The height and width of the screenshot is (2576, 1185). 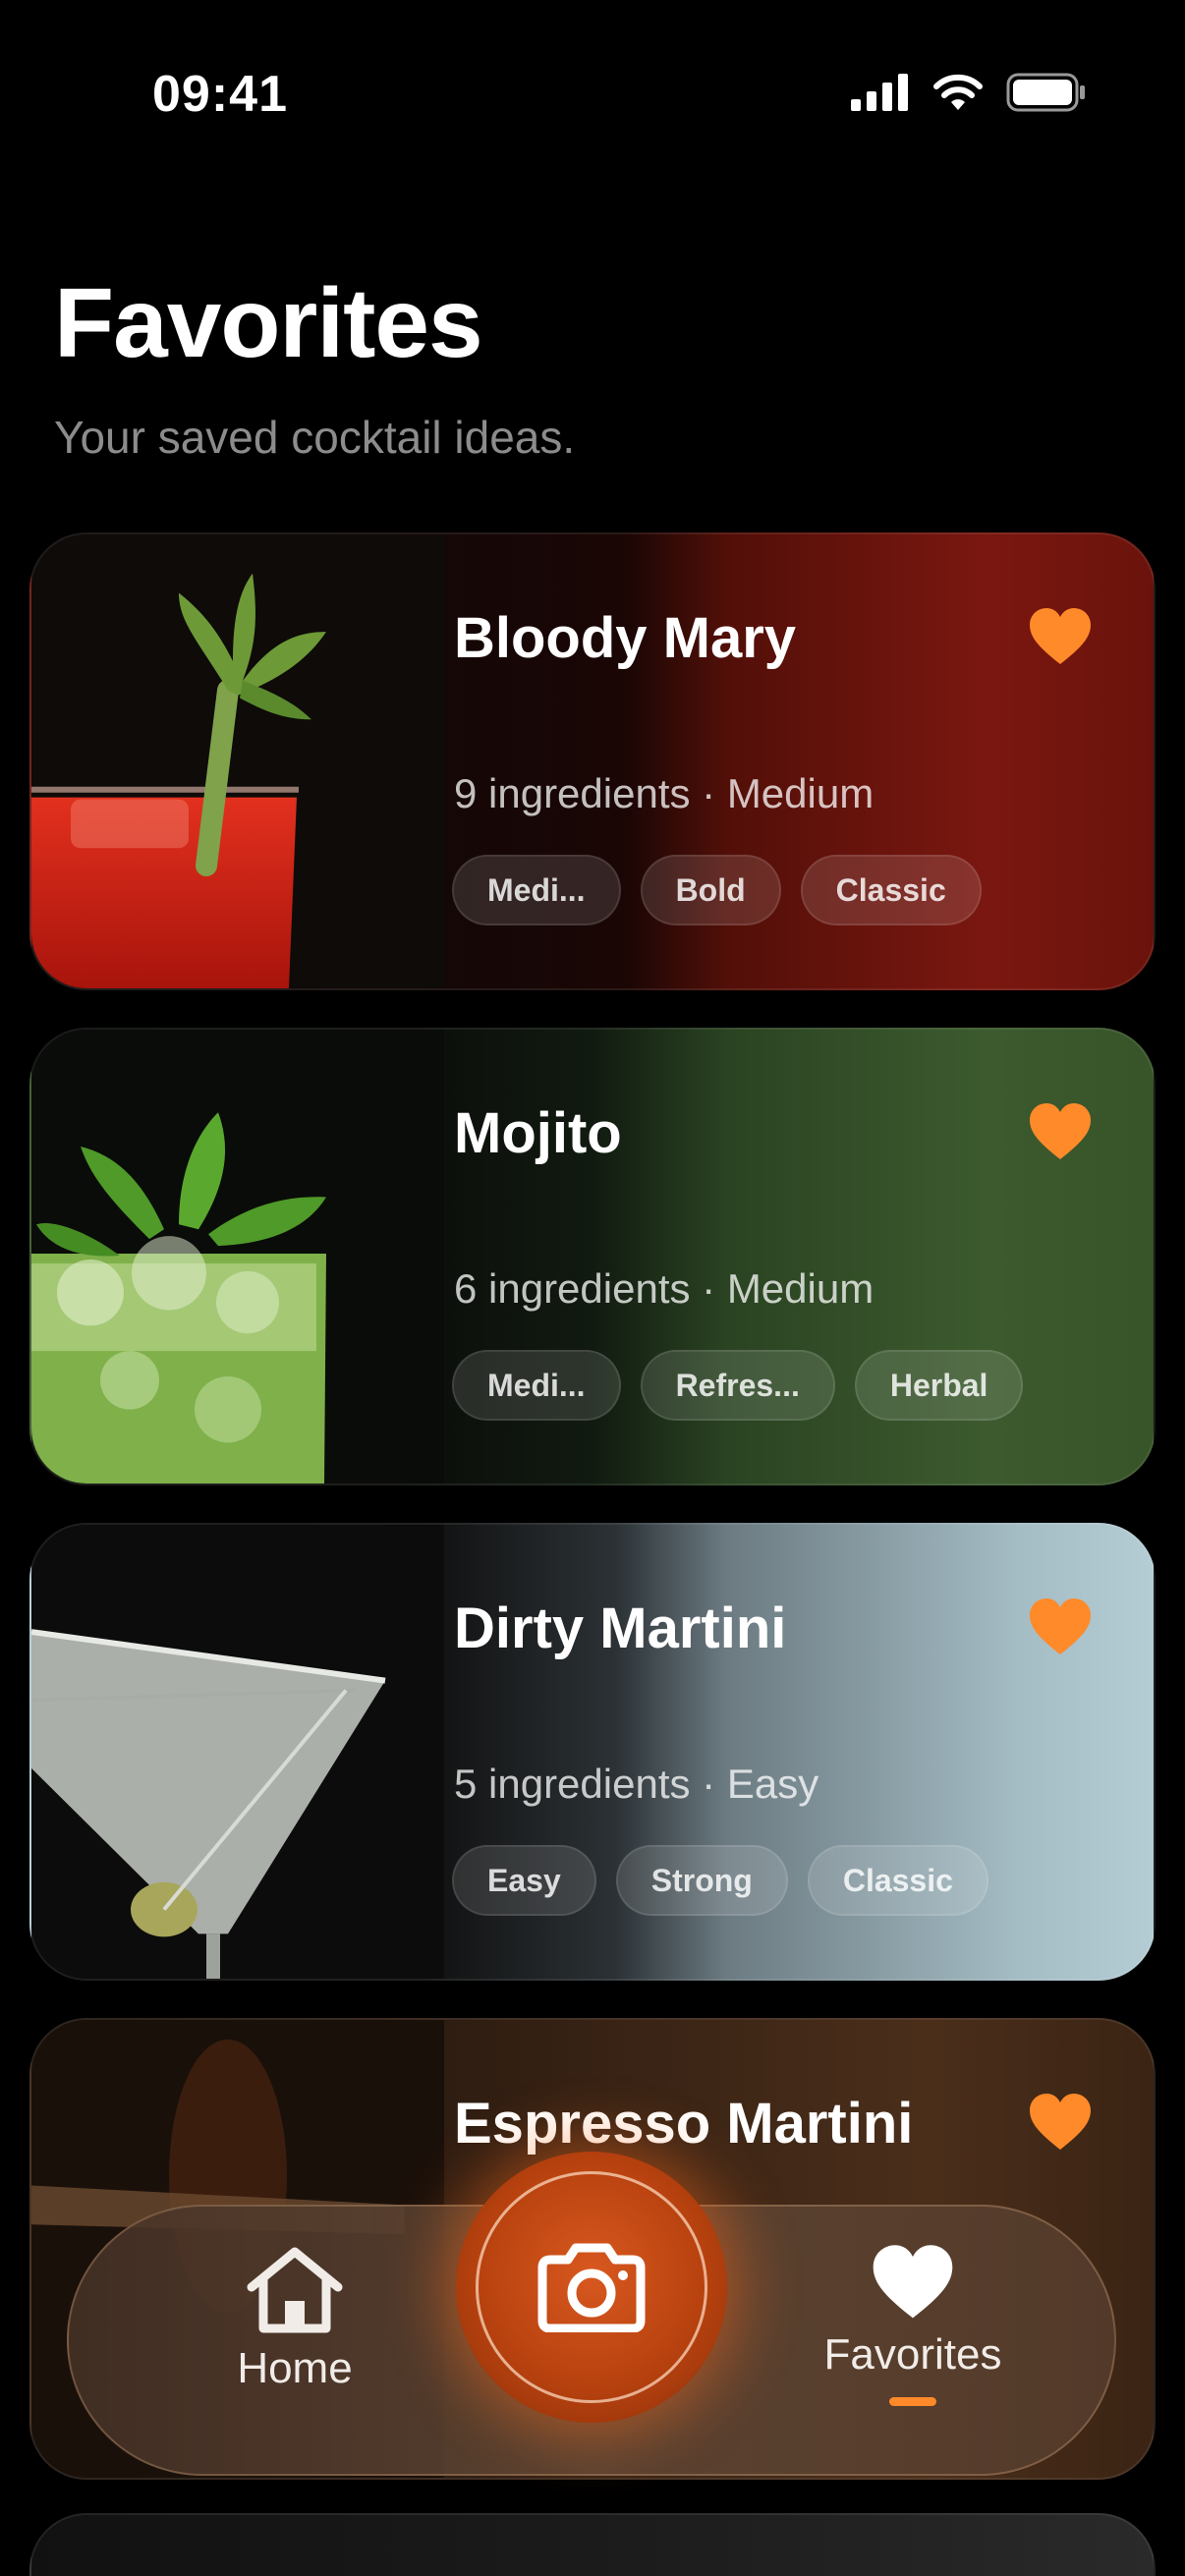 What do you see at coordinates (621, 1628) in the screenshot?
I see `cocktail-name: Dirty Martini` at bounding box center [621, 1628].